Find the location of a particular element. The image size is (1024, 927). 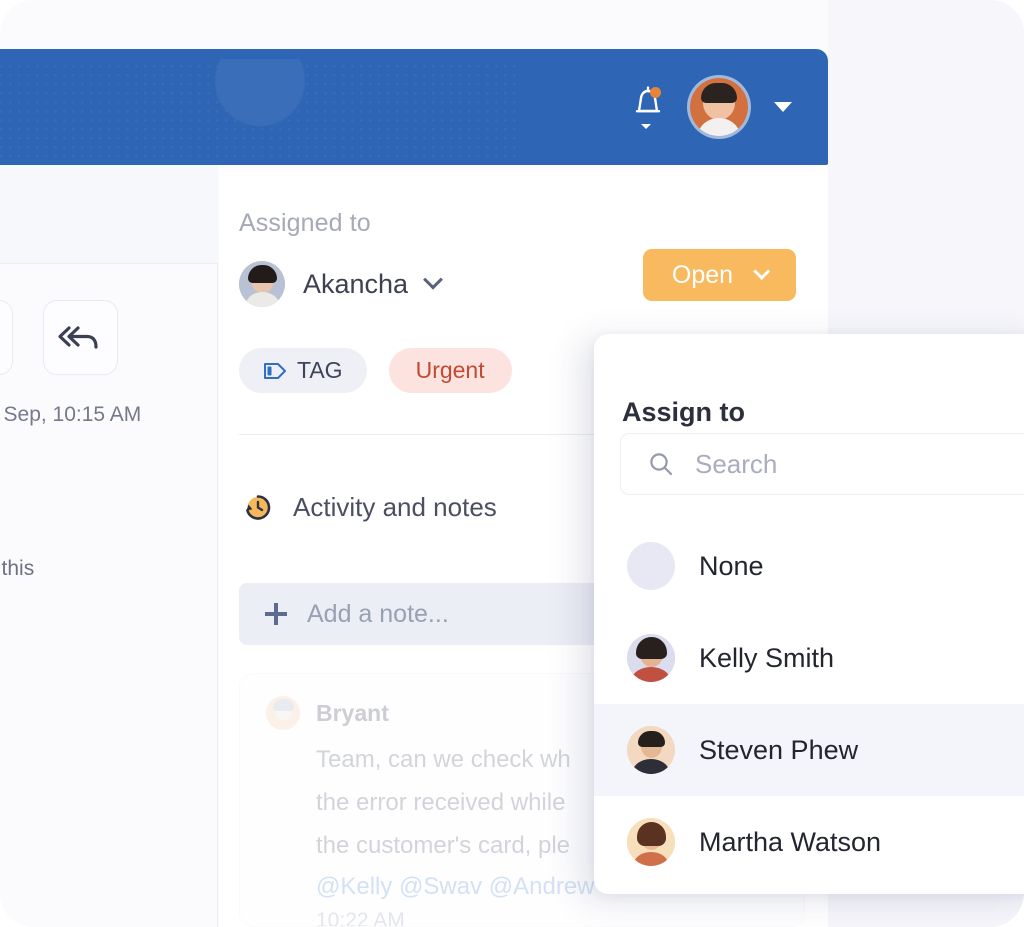

assignee-option-martha-watson: Martha Watson is located at coordinates (809, 842).